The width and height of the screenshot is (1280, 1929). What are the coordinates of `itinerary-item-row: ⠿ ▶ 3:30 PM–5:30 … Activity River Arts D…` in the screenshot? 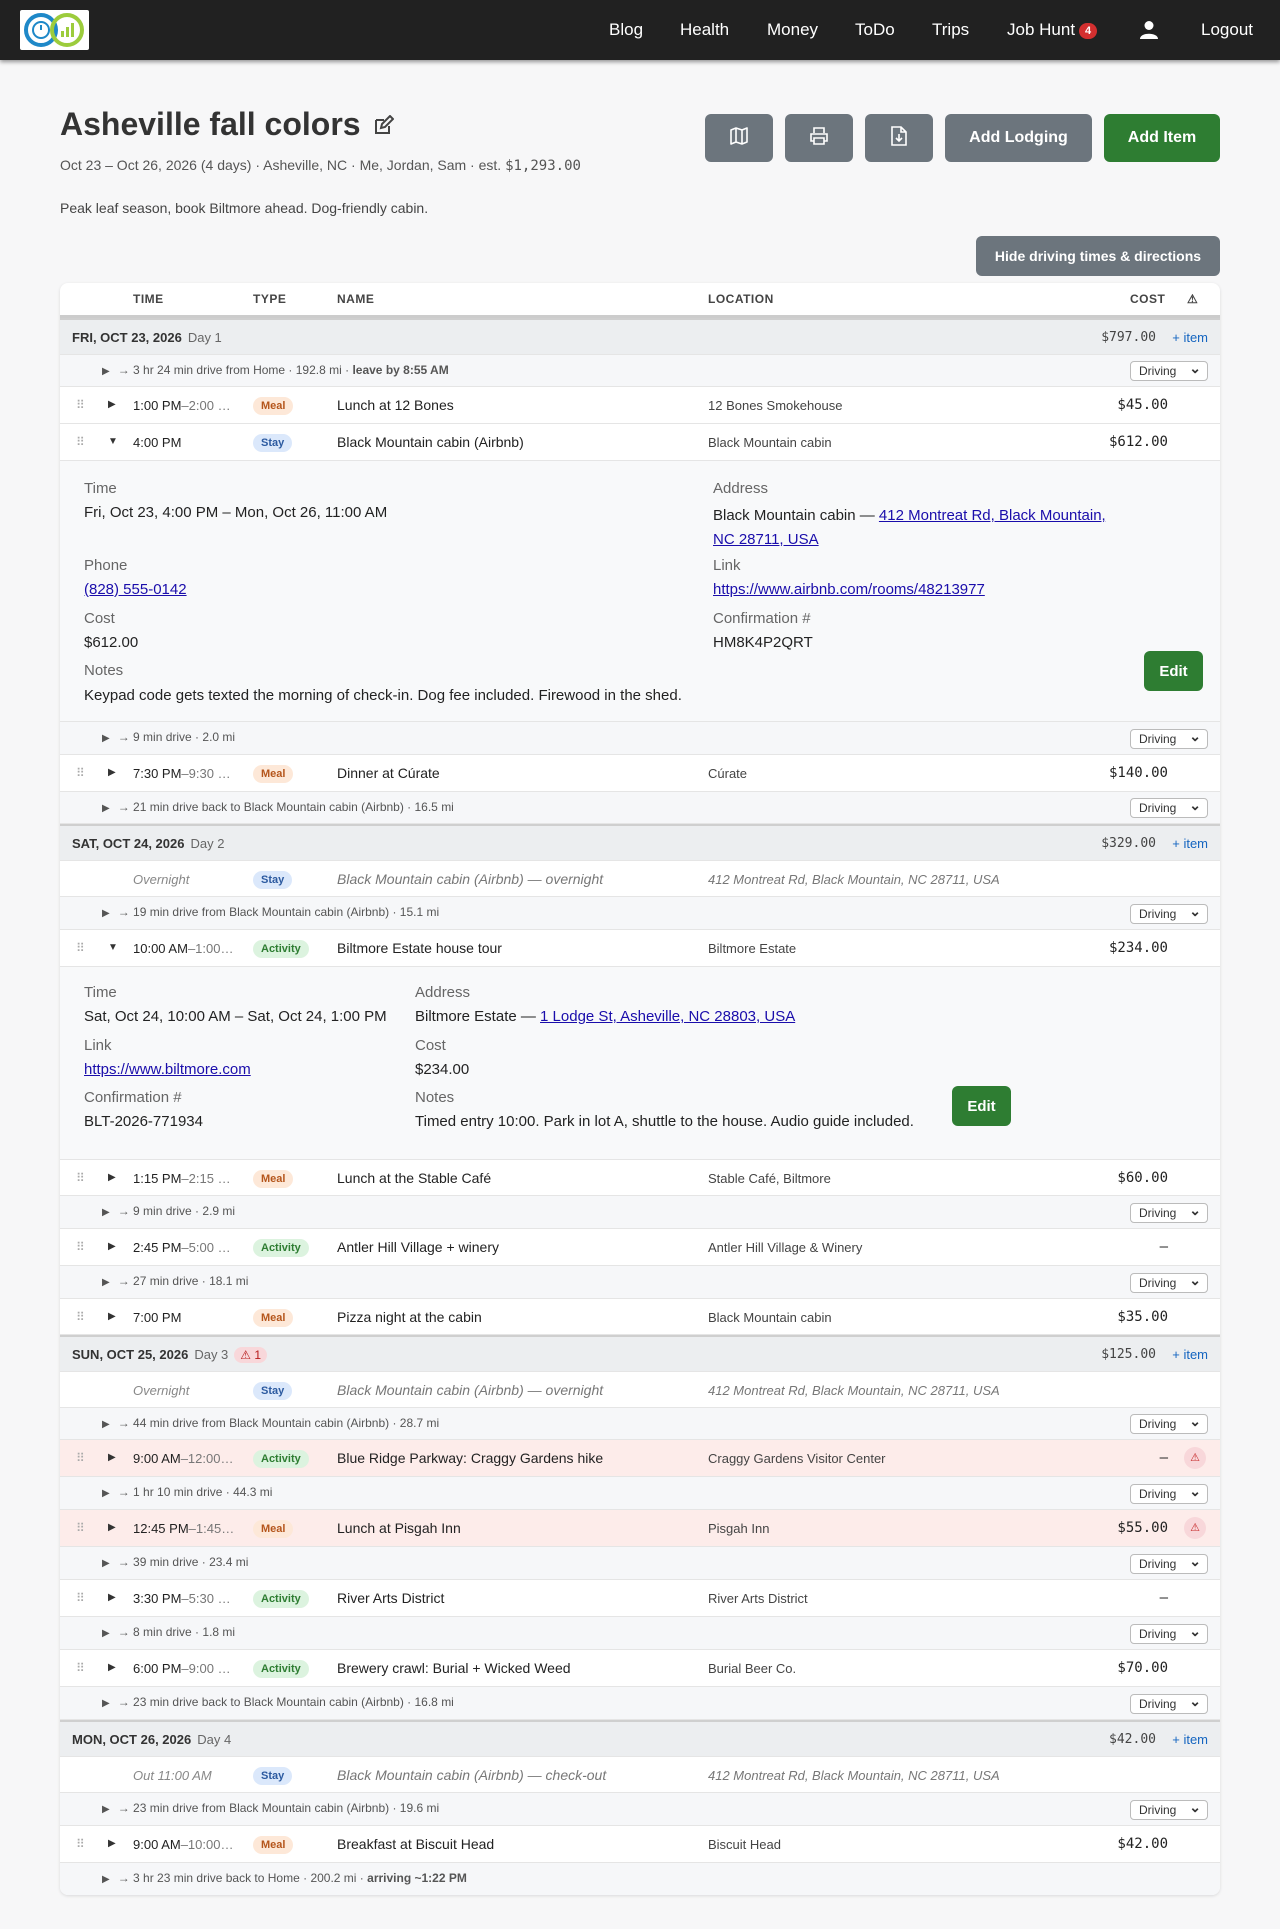 It's located at (640, 1598).